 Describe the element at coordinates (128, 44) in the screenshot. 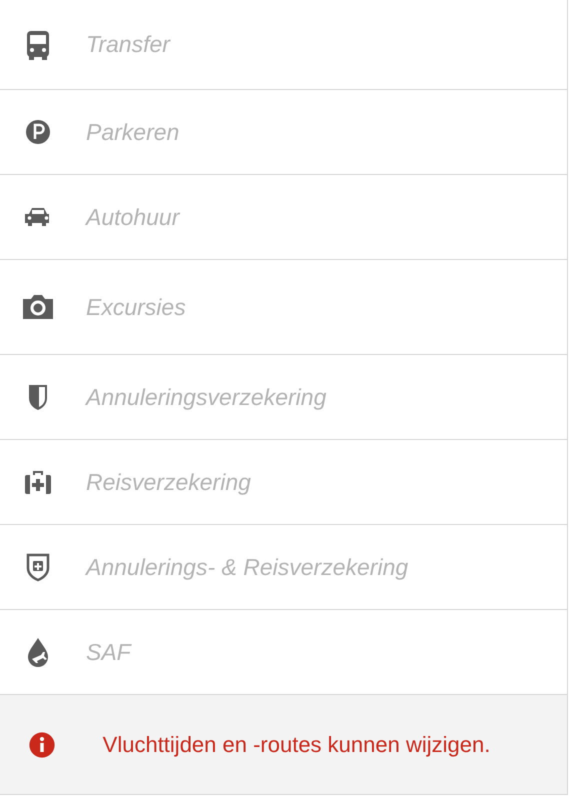

I see `option-label: Transfer` at that location.